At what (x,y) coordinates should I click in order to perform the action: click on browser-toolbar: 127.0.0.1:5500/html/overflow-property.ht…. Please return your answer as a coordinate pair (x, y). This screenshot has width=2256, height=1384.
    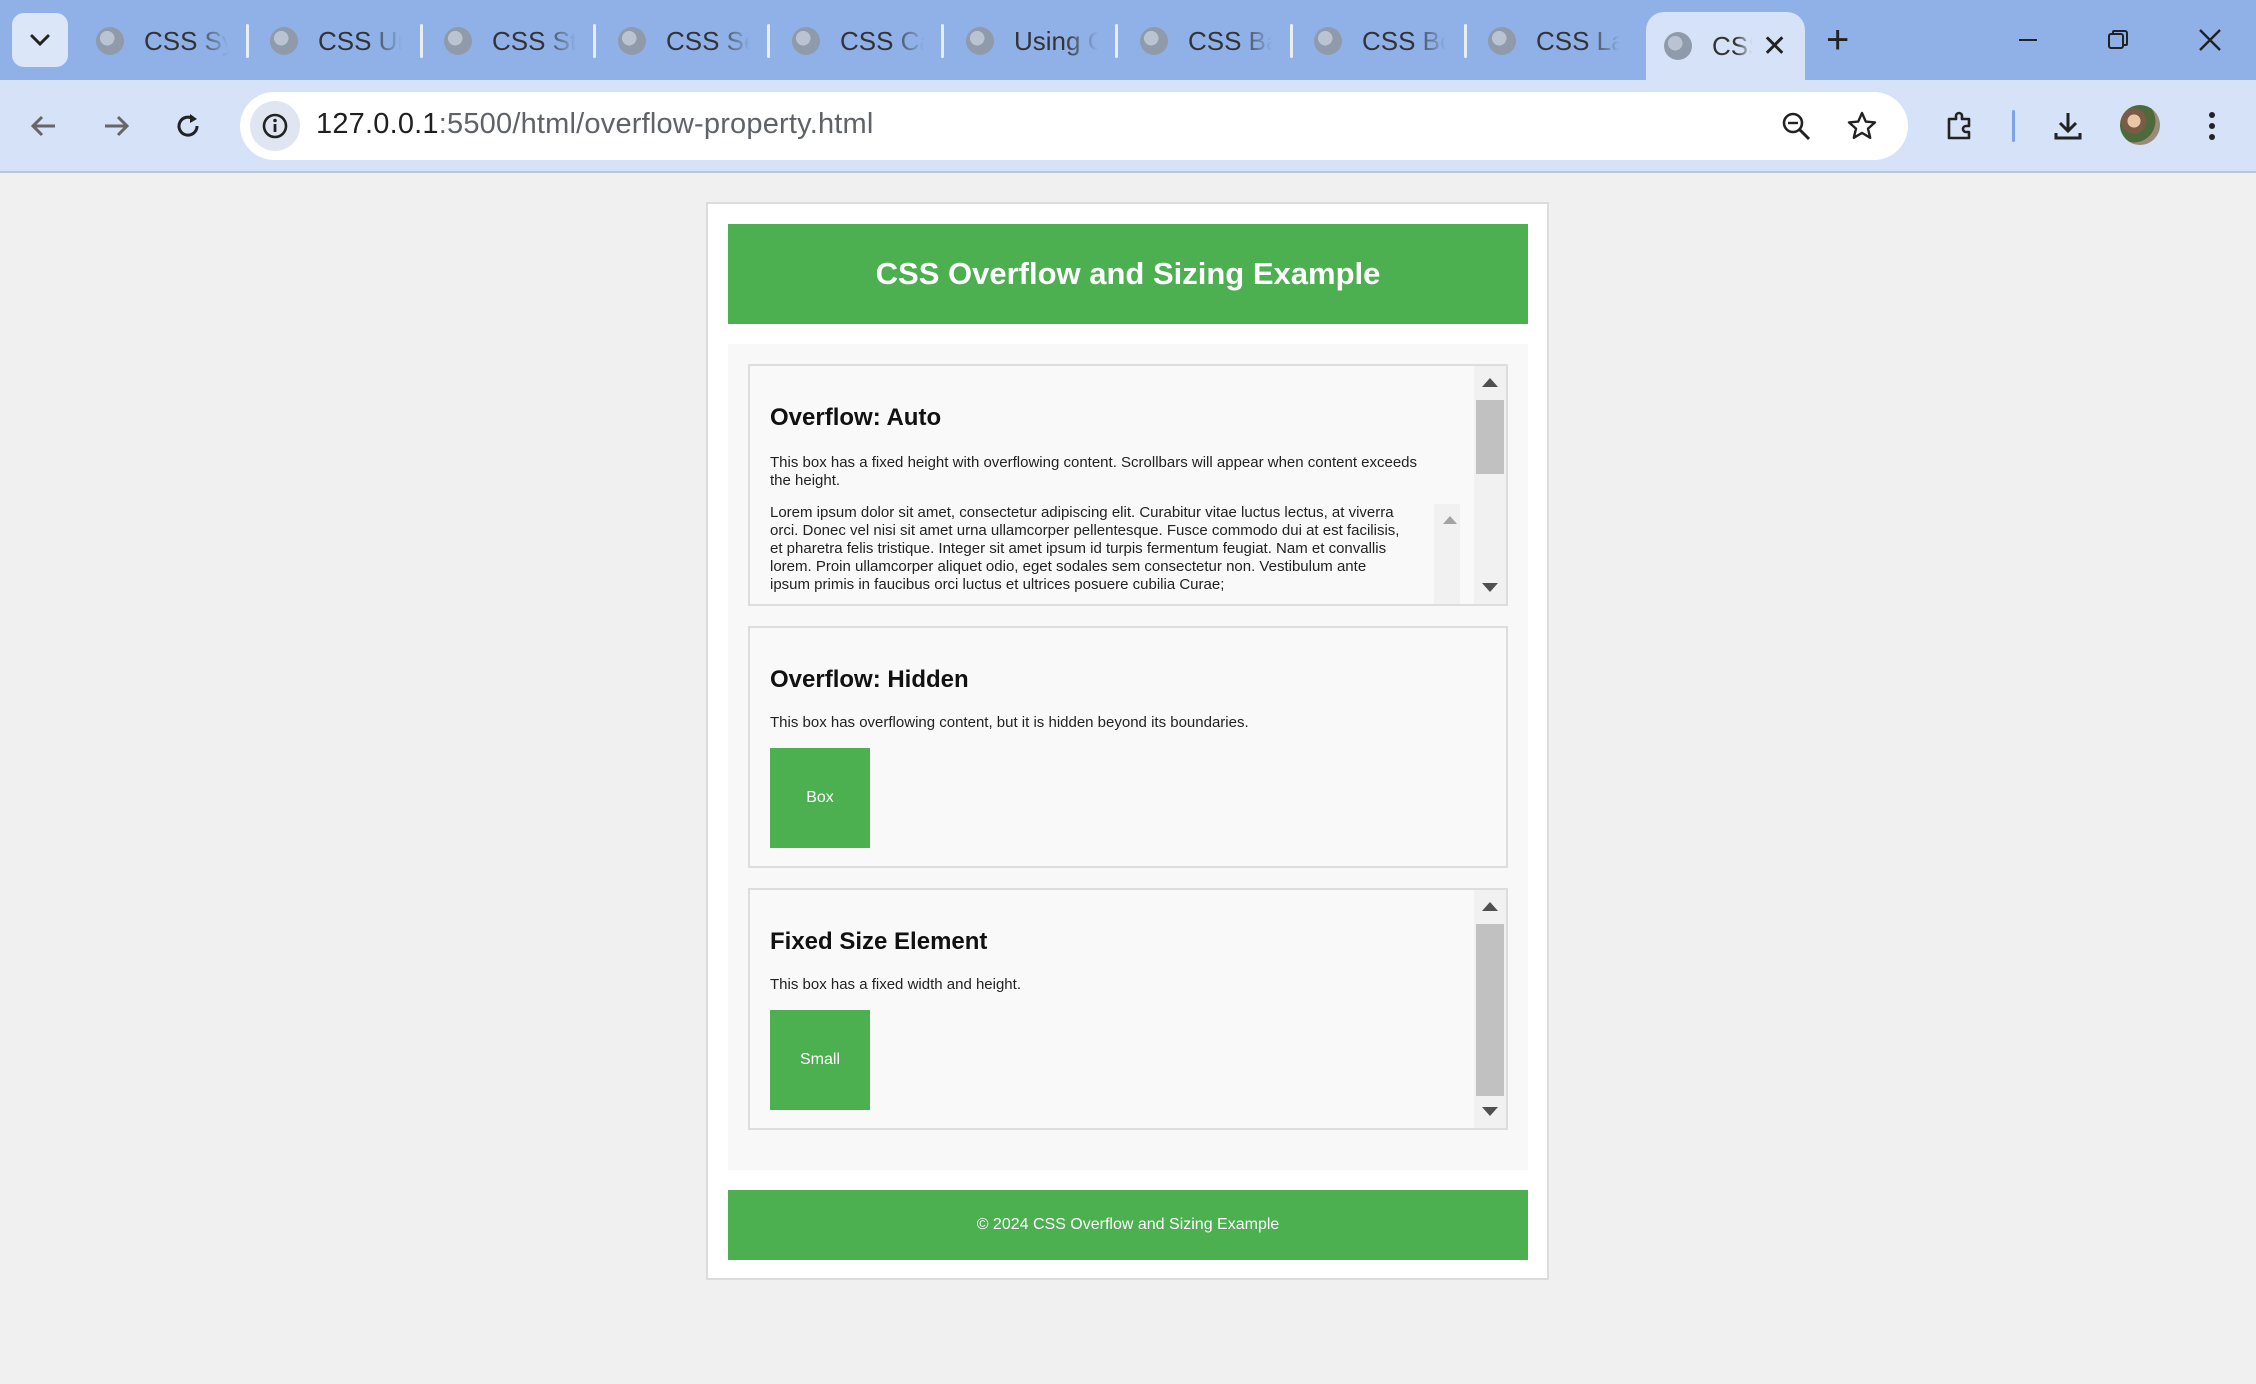
    Looking at the image, I should click on (1128, 126).